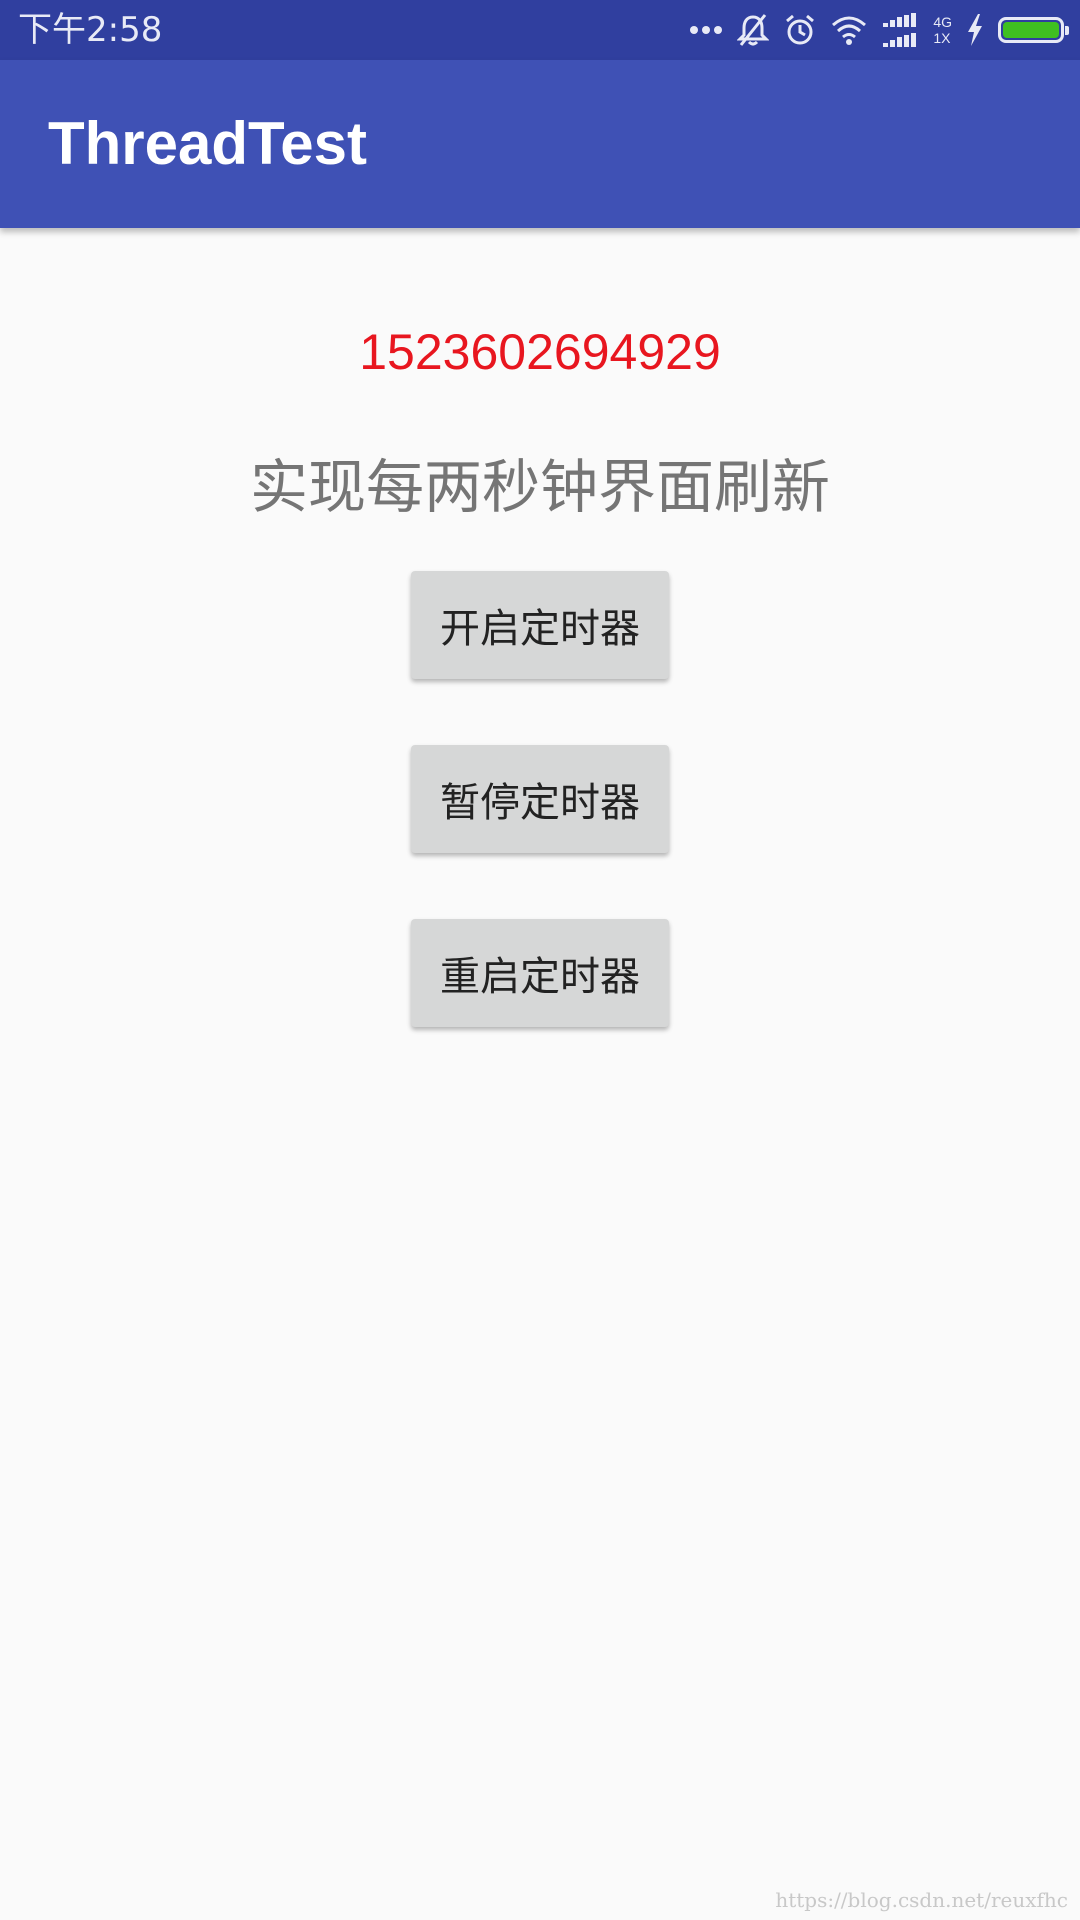  What do you see at coordinates (540, 973) in the screenshot?
I see `restart-timer-button: 重启定时器` at bounding box center [540, 973].